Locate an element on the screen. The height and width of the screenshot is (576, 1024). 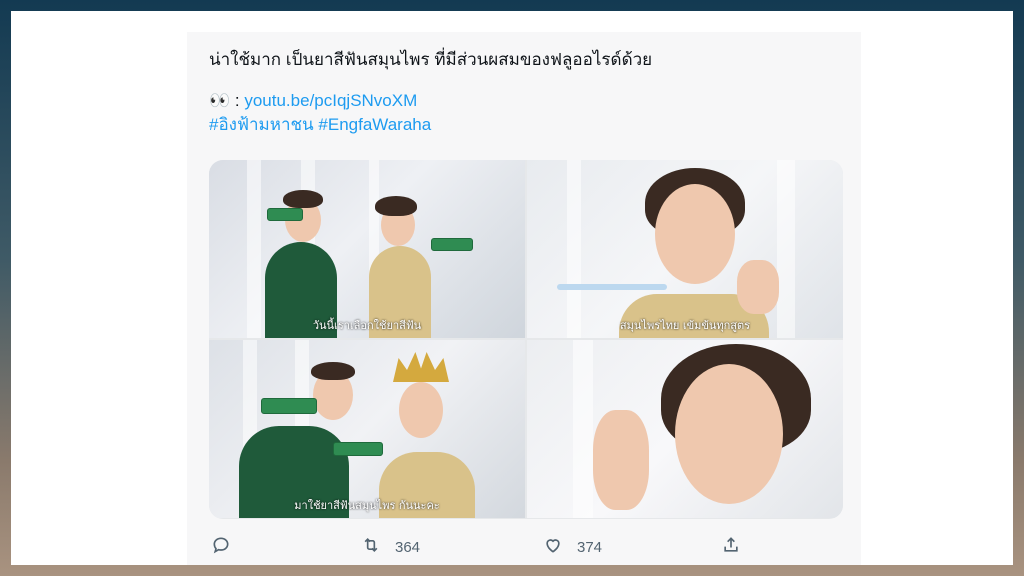
retweet-count: 364 is located at coordinates (408, 547).